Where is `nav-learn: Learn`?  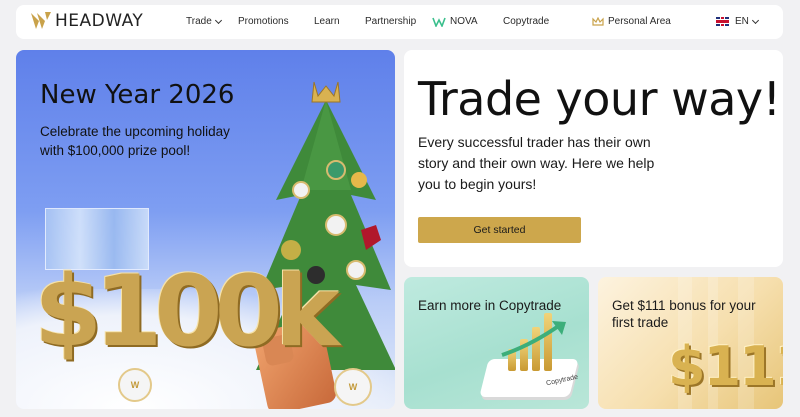
nav-learn: Learn is located at coordinates (327, 21).